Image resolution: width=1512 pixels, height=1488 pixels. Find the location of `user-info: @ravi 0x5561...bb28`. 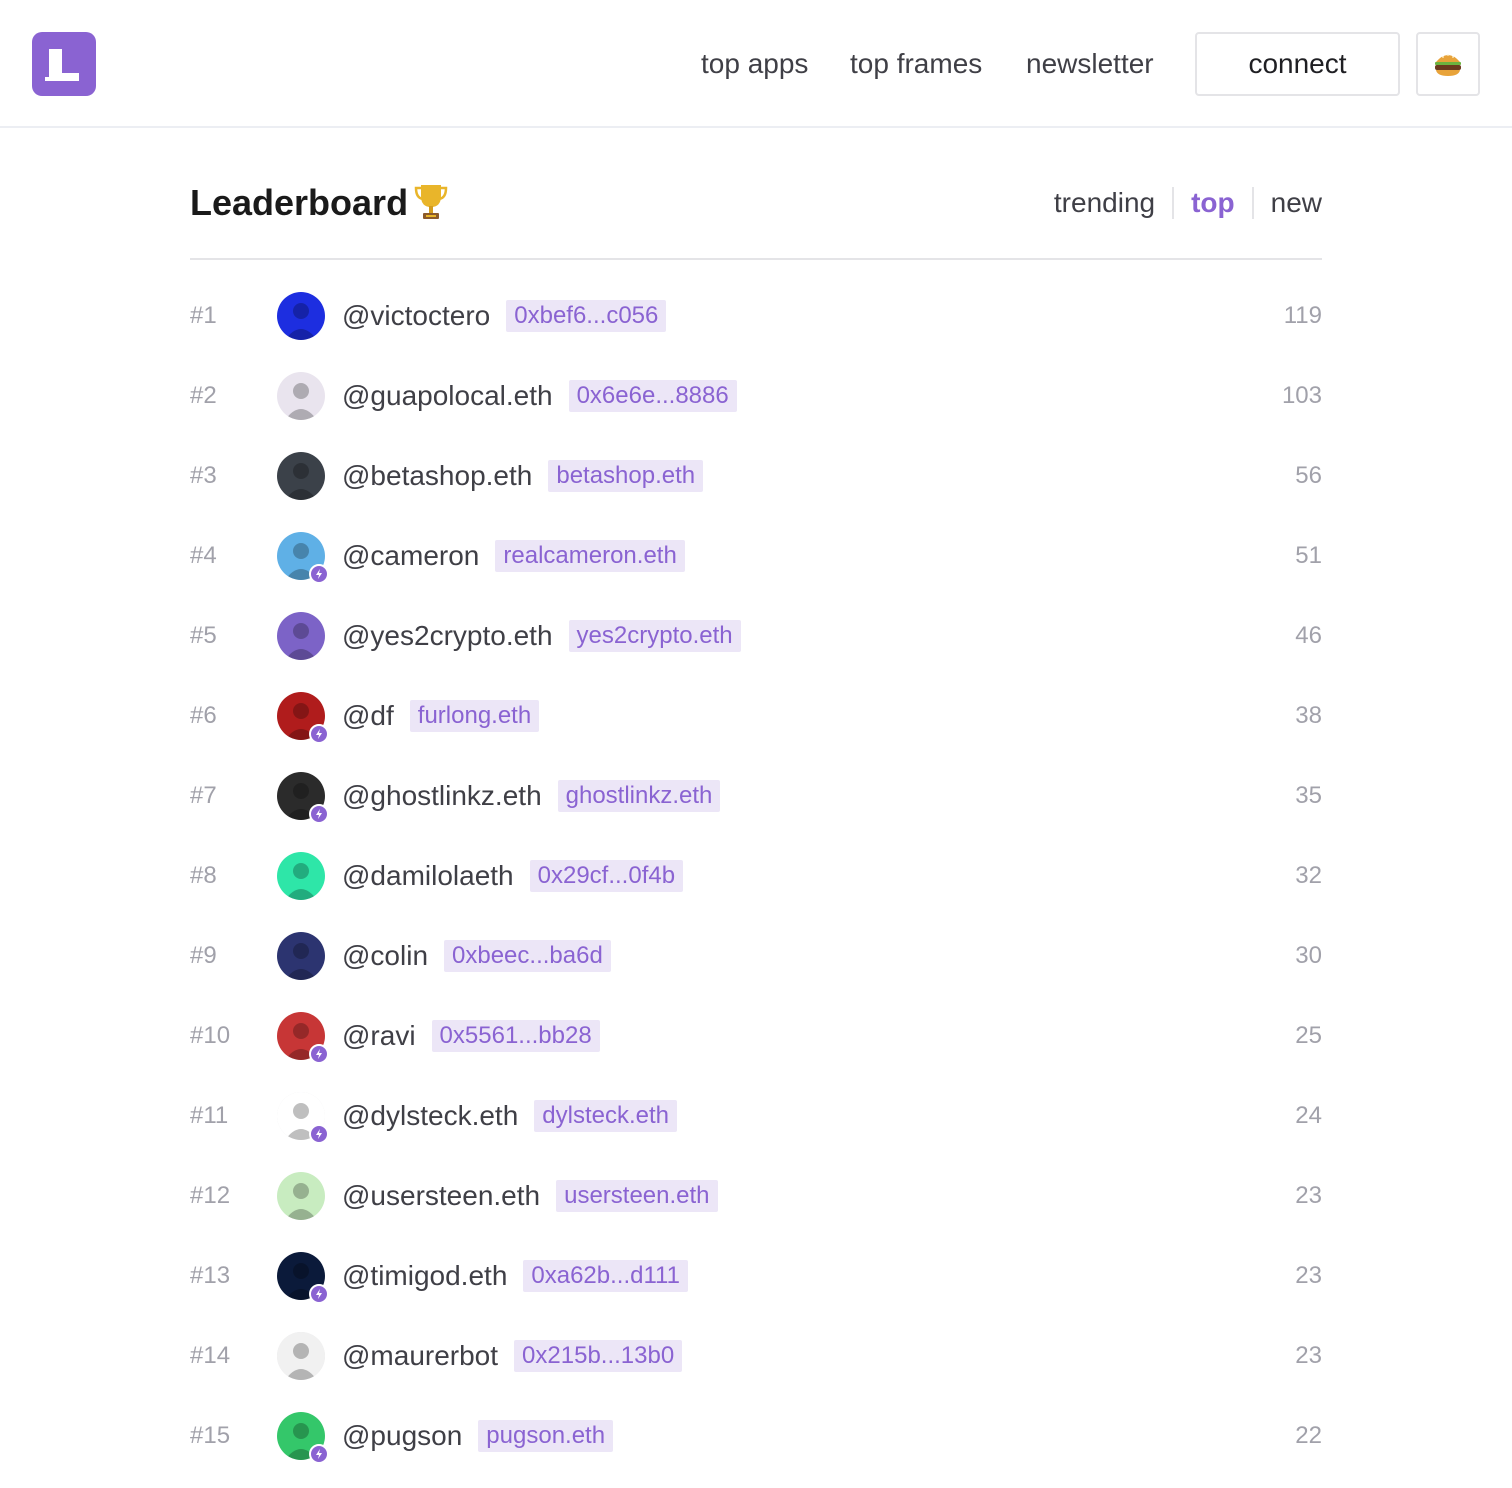

user-info: @ravi 0x5561...bb28 is located at coordinates (471, 1036).